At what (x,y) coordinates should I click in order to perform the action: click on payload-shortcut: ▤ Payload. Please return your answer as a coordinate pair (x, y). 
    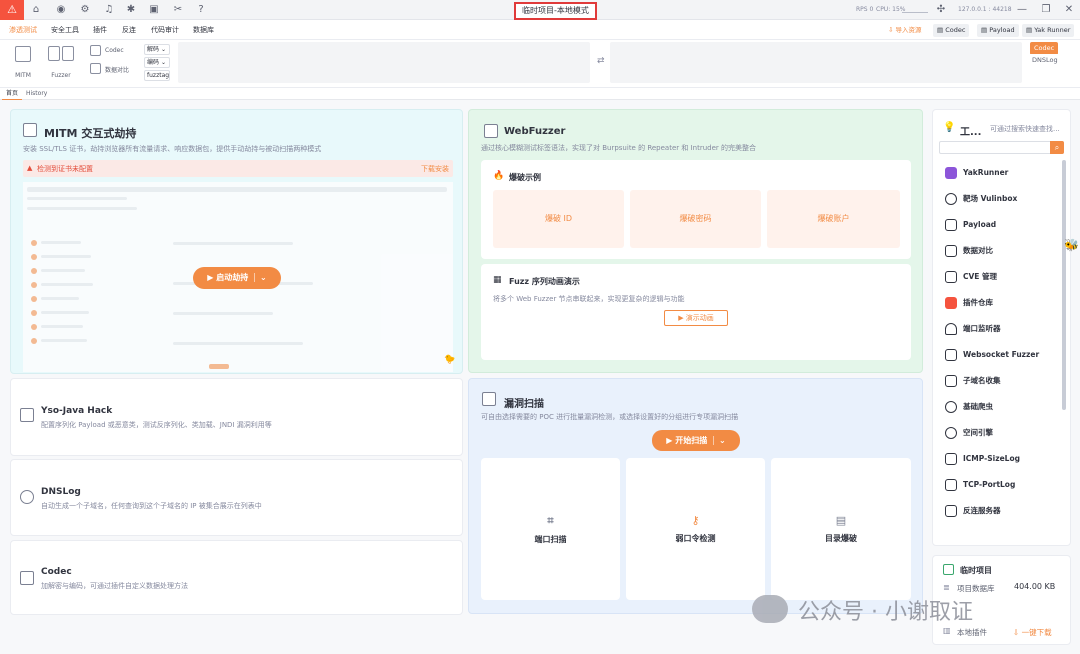
    Looking at the image, I should click on (998, 30).